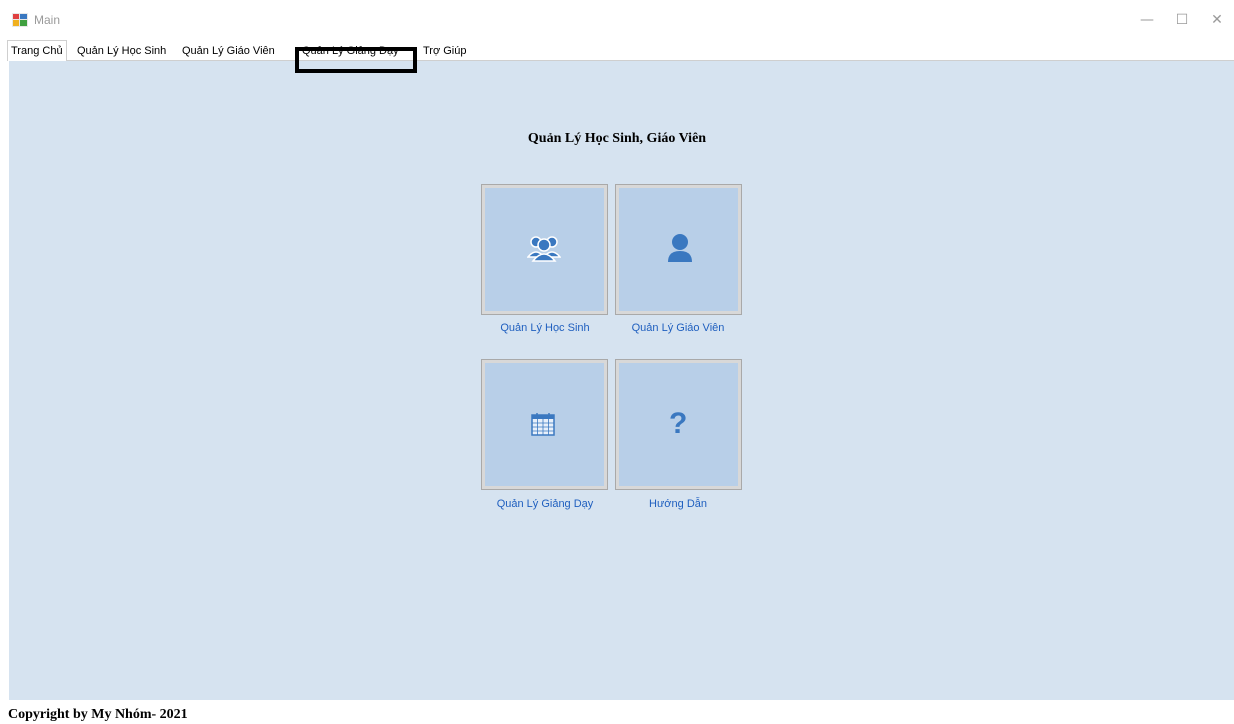 The height and width of the screenshot is (724, 1234). What do you see at coordinates (228, 51) in the screenshot?
I see `tab-quan-ly-giao-vien: Quản Lý Giáo Viên` at bounding box center [228, 51].